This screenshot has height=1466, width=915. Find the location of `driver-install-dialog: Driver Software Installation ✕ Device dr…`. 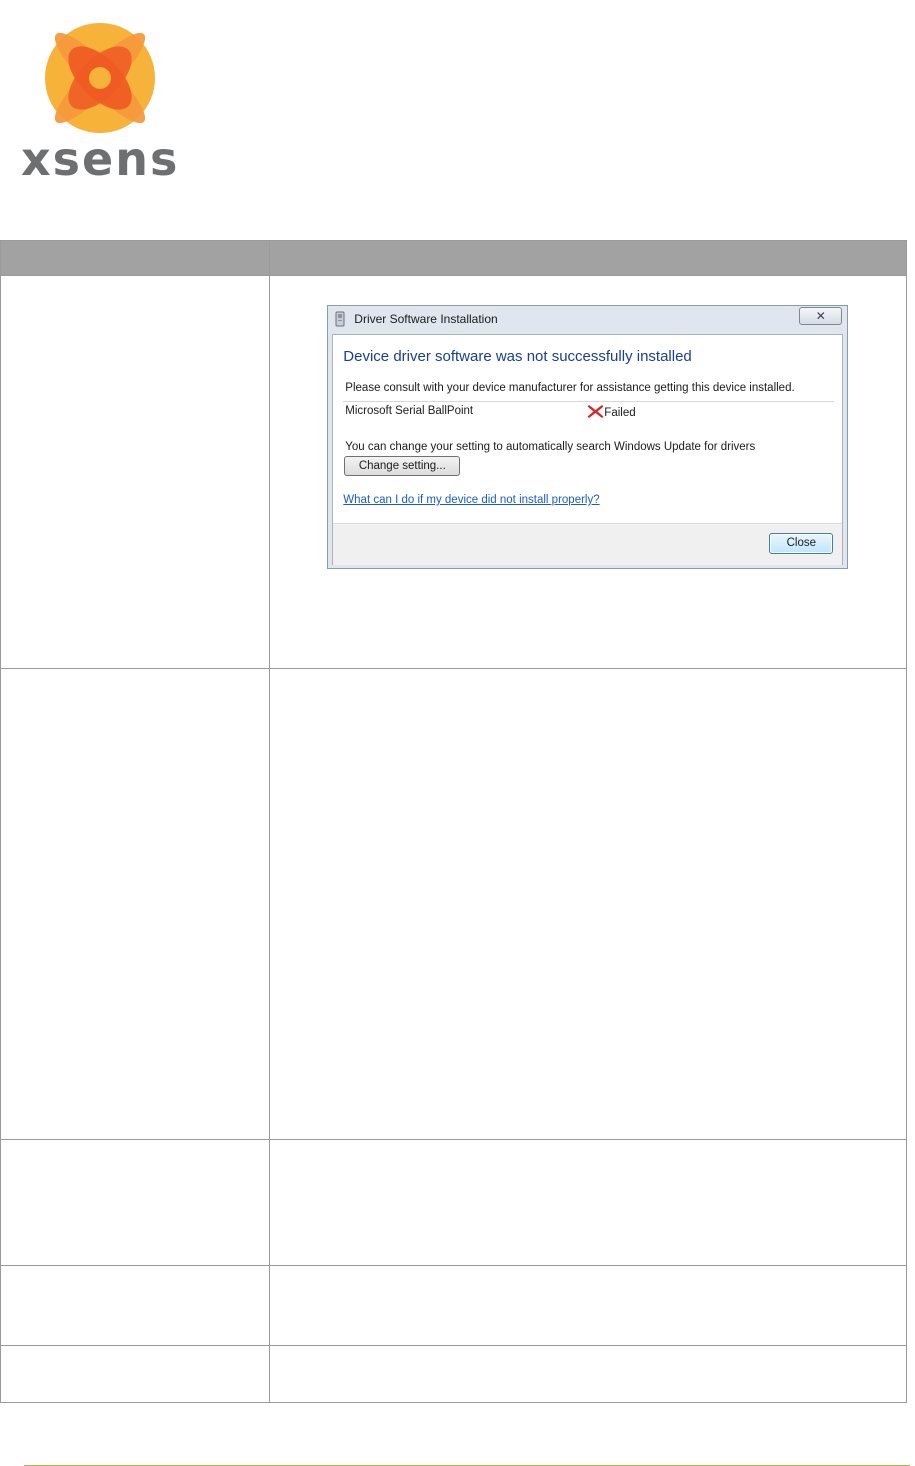

driver-install-dialog: Driver Software Installation ✕ Device dr… is located at coordinates (588, 437).